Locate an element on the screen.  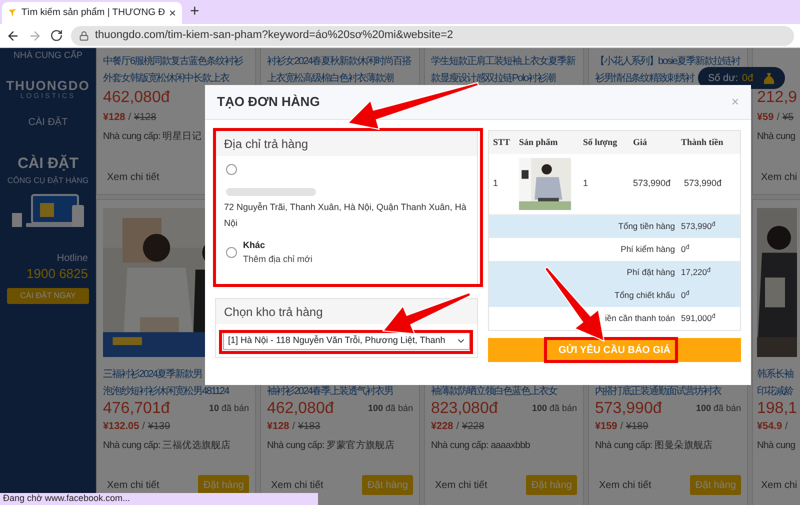
dialog-title: TẠO ĐƠN HÀNG is located at coordinates (268, 102).